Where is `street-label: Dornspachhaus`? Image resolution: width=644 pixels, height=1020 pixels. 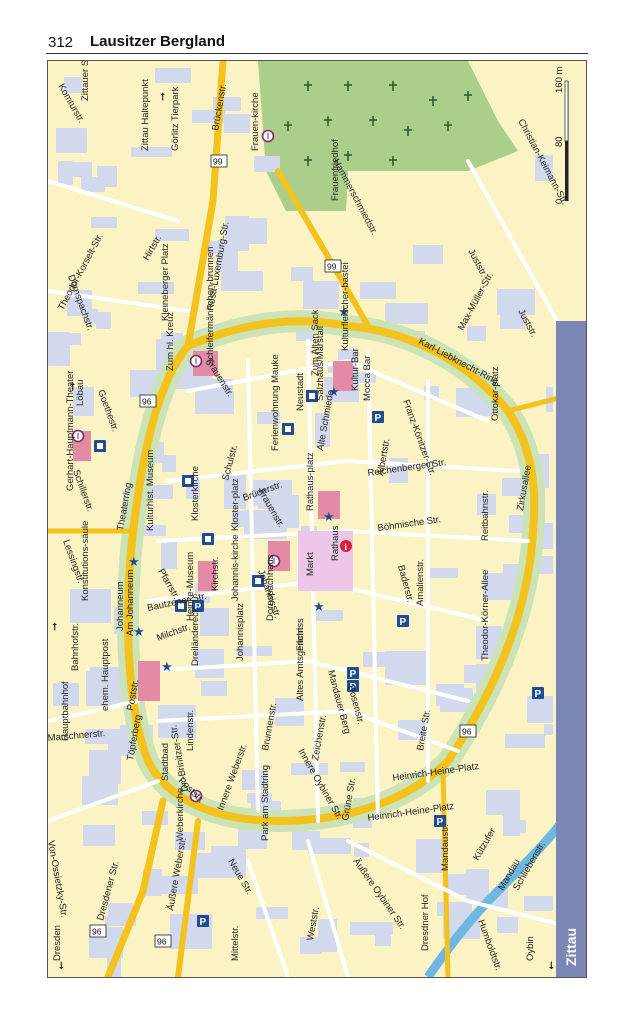 street-label: Dornspachhaus is located at coordinates (270, 587).